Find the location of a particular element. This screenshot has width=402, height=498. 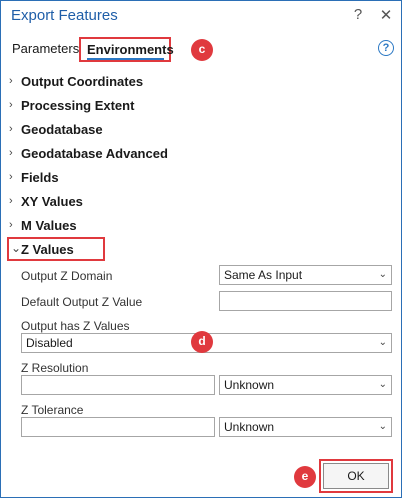

title-bar: Export Features ? ✕ is located at coordinates (201, 16).